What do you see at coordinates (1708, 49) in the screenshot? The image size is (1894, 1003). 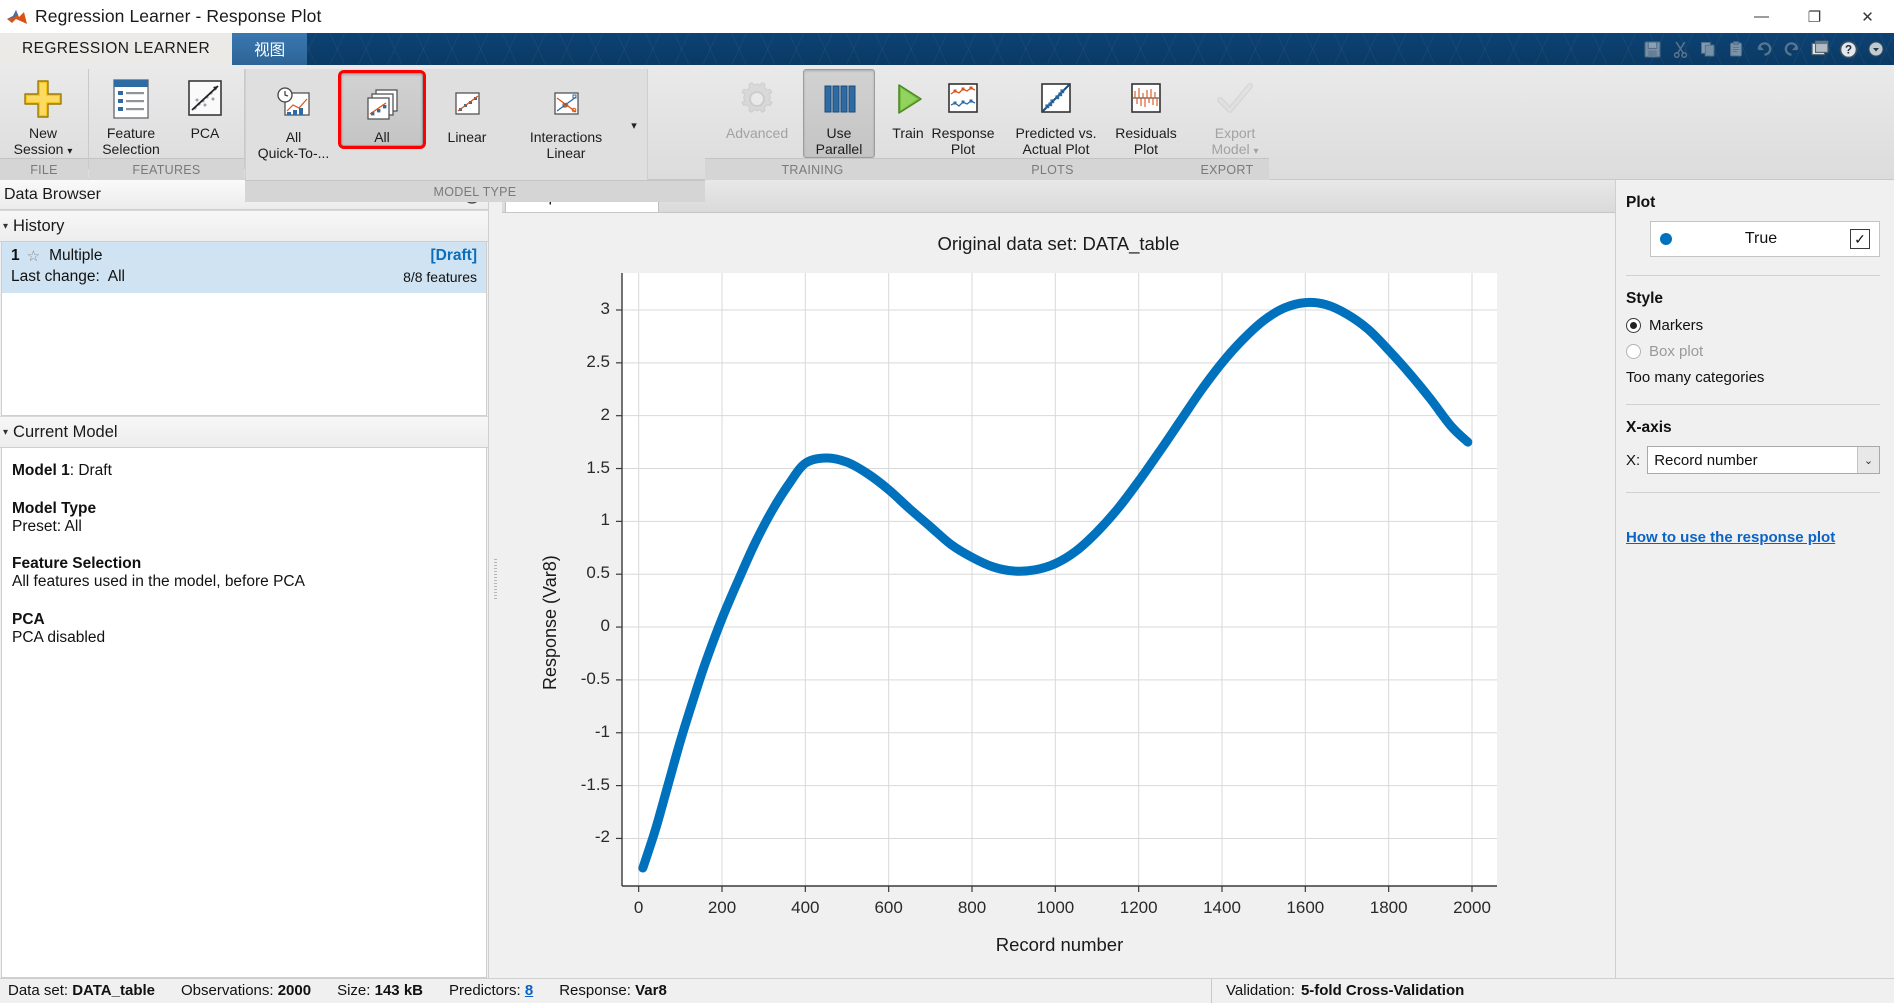 I see `copy-icon` at bounding box center [1708, 49].